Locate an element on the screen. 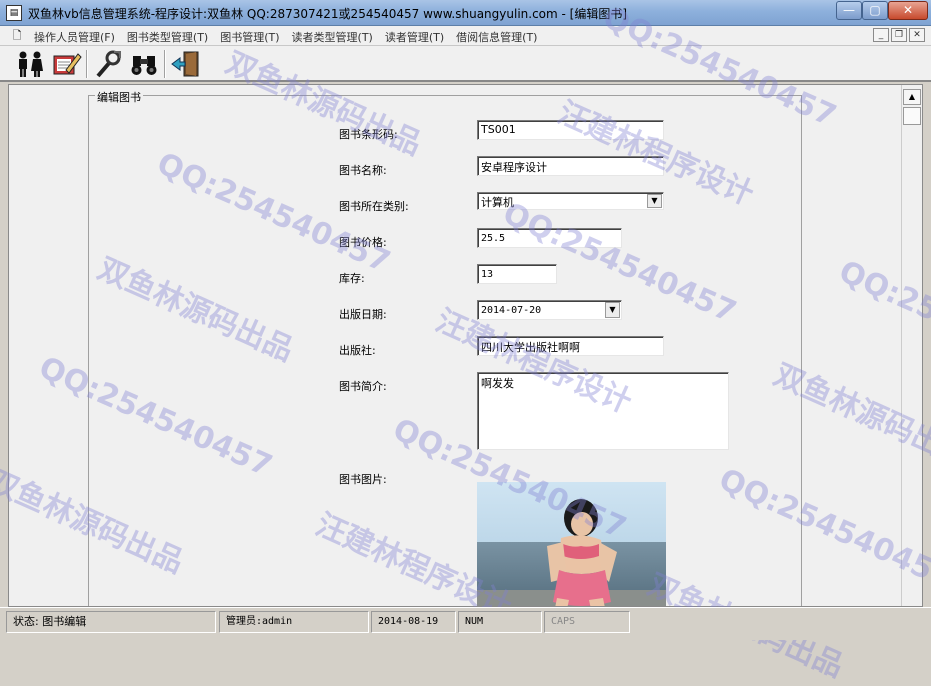  child-minimize-button: _ is located at coordinates (881, 35).